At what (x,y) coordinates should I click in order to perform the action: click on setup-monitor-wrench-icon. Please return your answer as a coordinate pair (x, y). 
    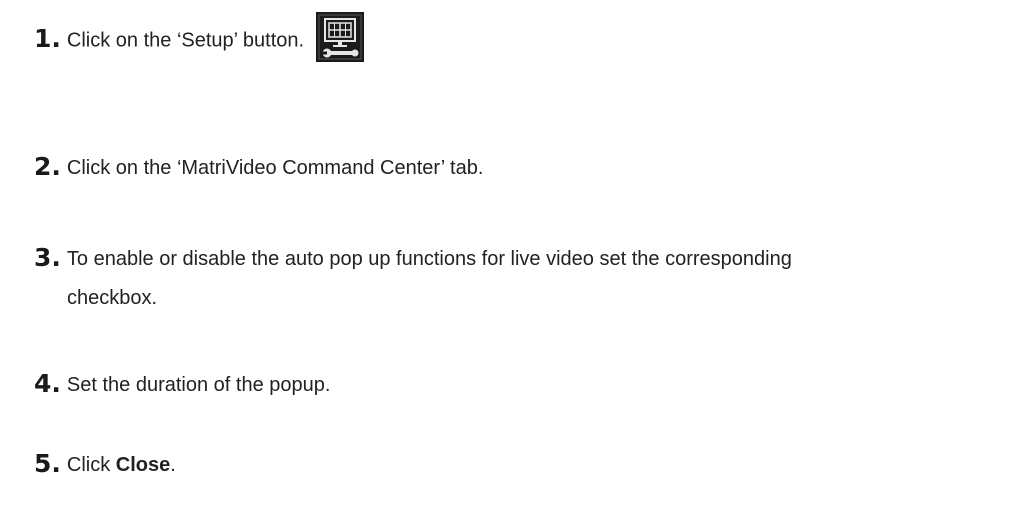
    Looking at the image, I should click on (339, 37).